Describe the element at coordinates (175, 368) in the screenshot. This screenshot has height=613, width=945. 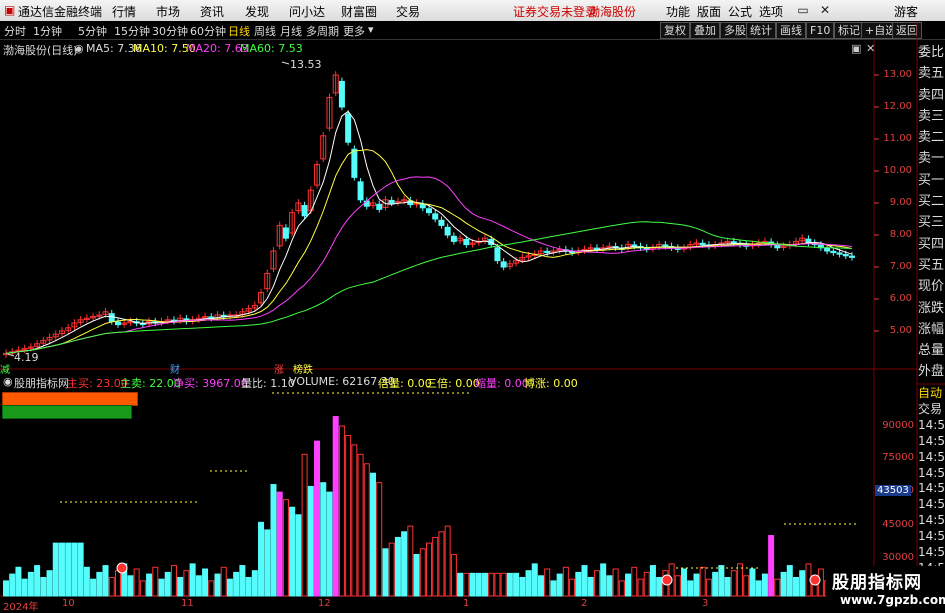
I see `marker-cai: 财` at that location.